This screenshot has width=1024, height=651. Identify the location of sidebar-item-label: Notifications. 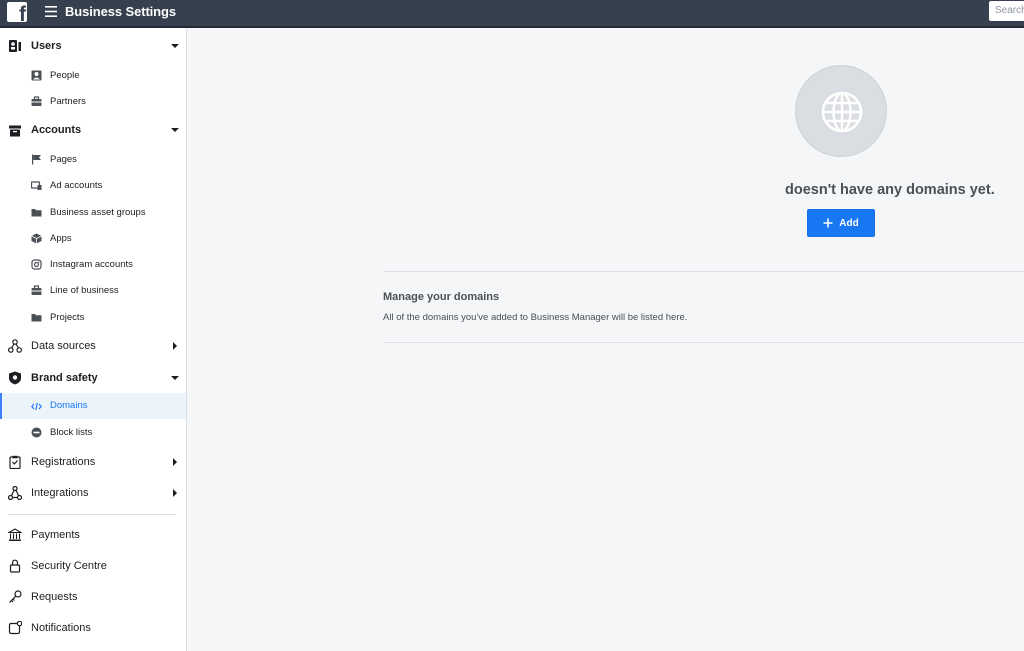
(61, 628).